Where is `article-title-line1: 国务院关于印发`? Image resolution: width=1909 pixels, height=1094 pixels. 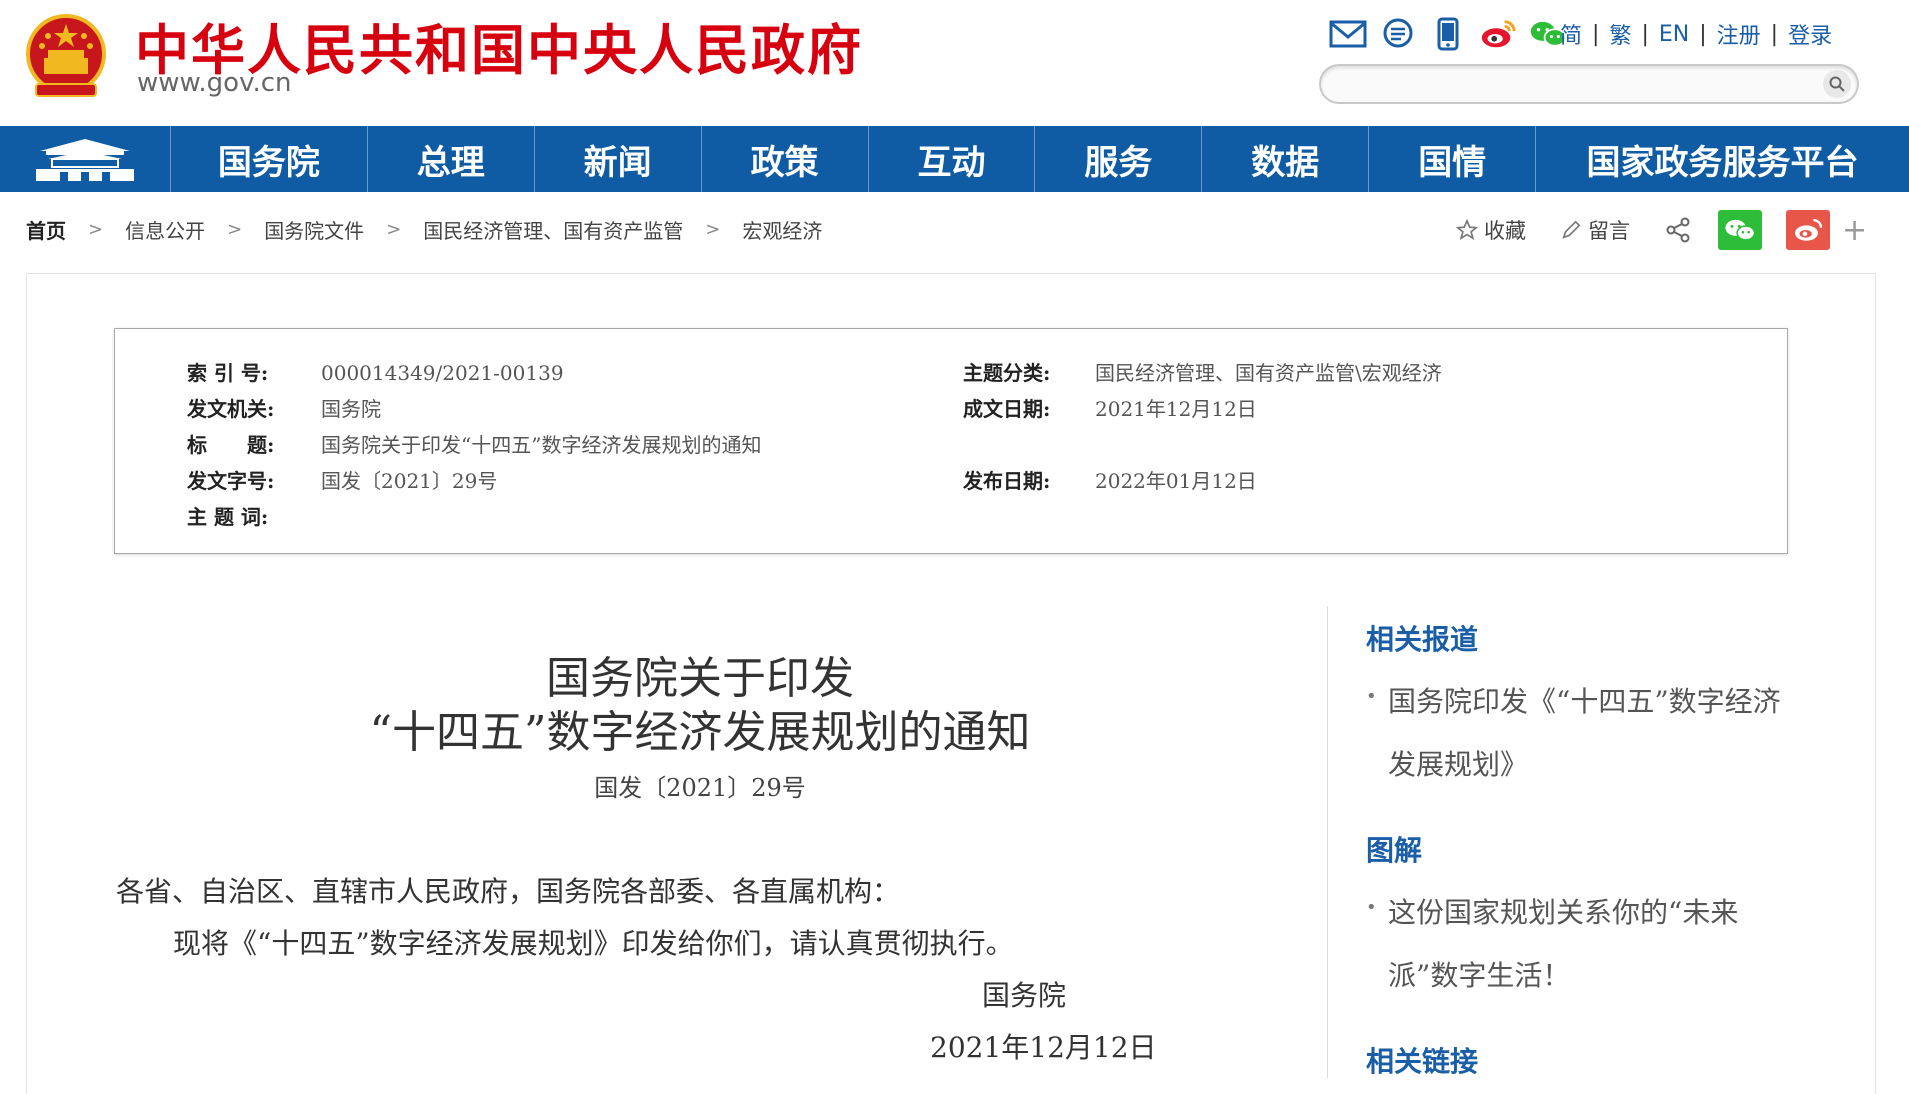 article-title-line1: 国务院关于印发 is located at coordinates (700, 678).